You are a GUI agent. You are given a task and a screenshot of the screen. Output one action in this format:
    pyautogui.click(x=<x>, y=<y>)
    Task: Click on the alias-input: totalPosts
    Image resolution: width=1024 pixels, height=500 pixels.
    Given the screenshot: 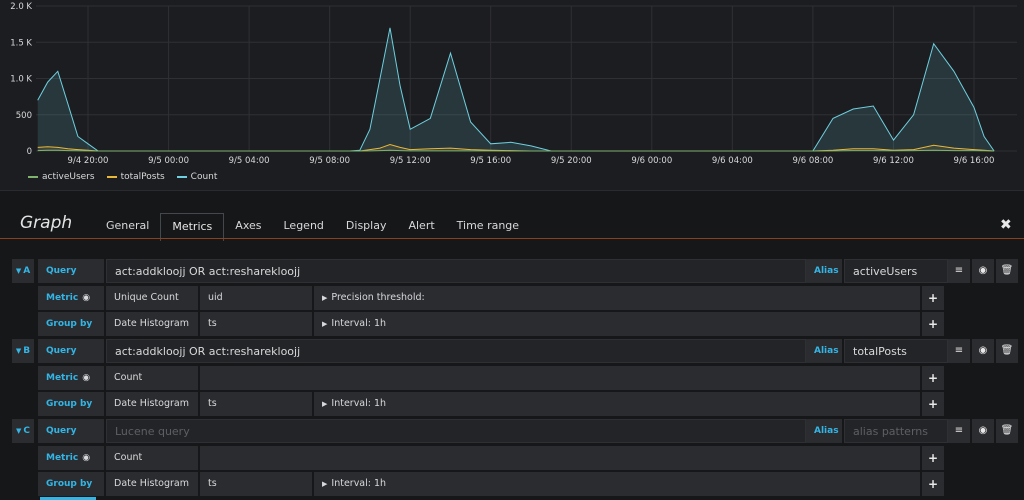 What is the action you would take?
    pyautogui.click(x=896, y=351)
    